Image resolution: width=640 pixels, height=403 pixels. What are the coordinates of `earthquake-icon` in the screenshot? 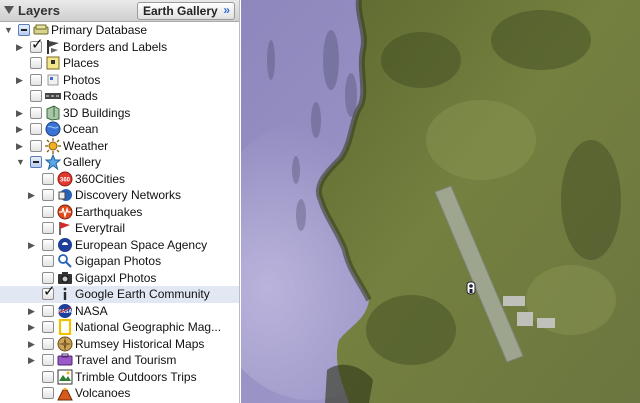 It's located at (65, 212).